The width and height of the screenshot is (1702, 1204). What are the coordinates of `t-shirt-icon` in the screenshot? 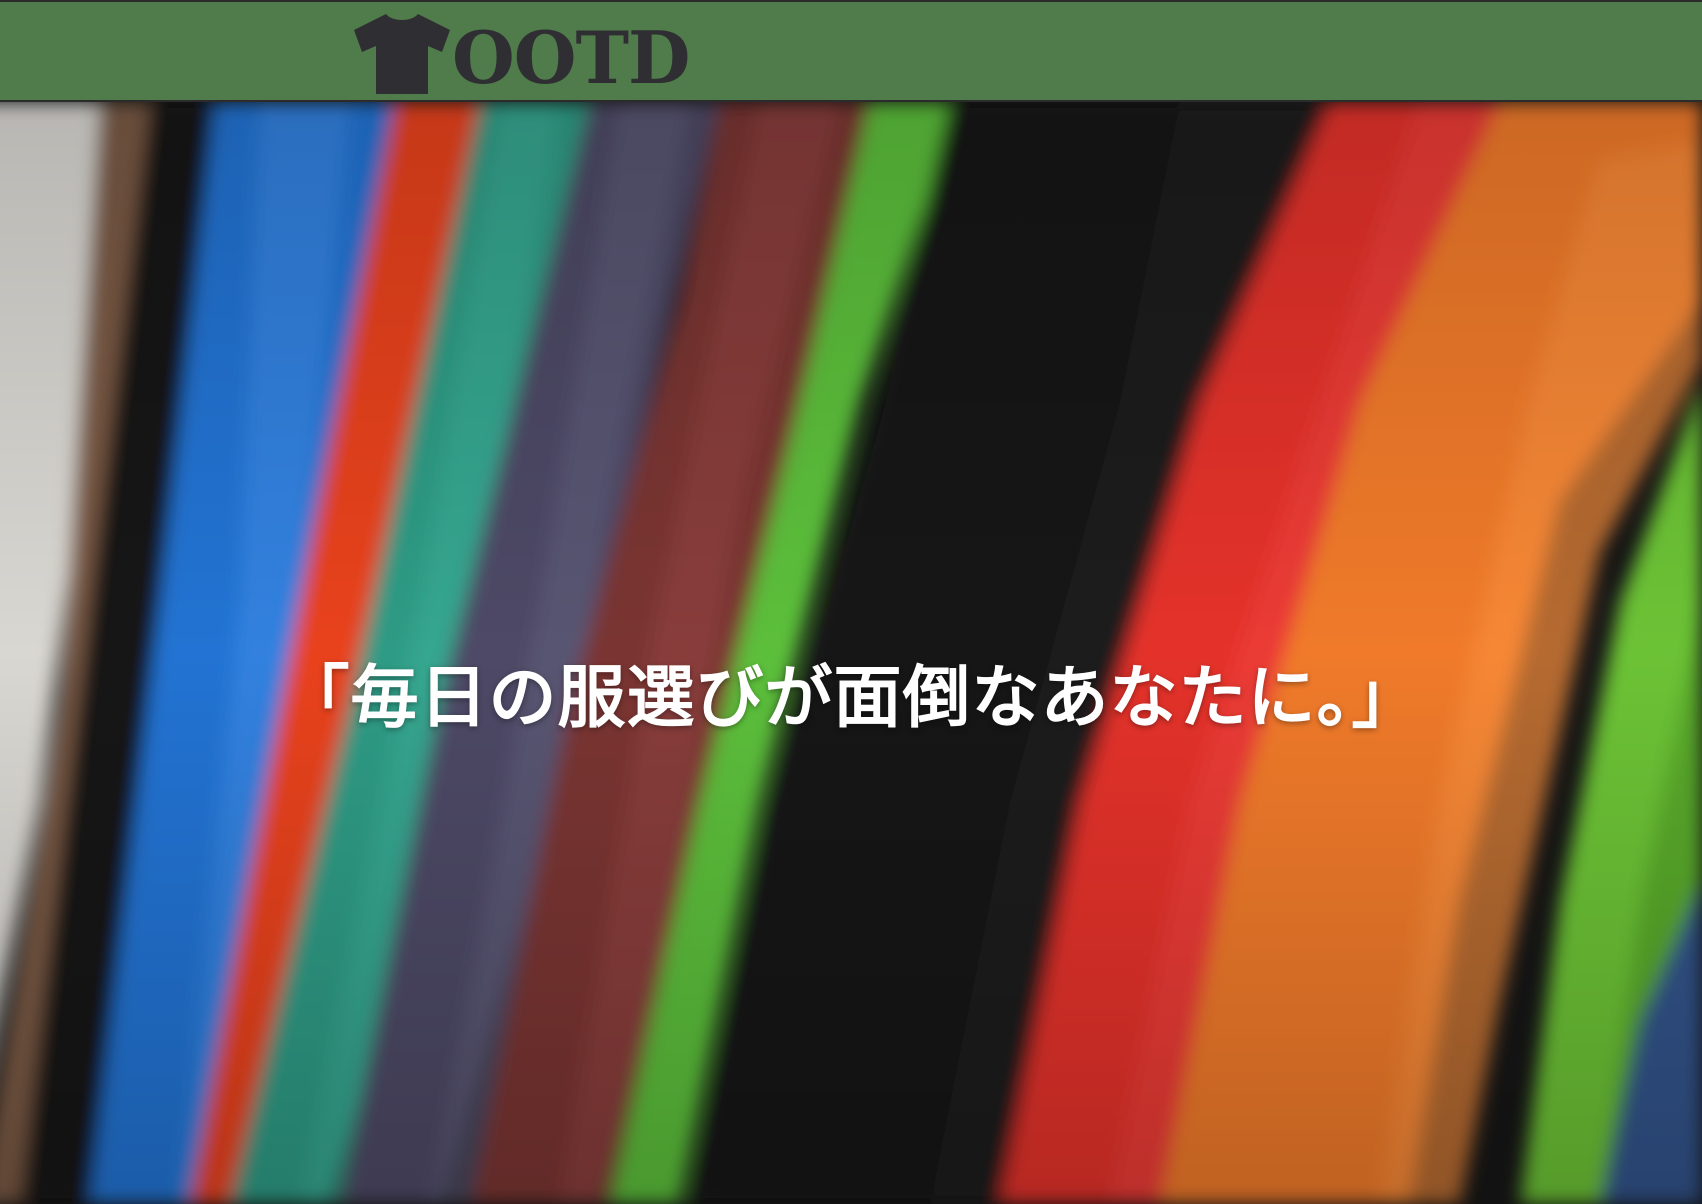 It's located at (402, 54).